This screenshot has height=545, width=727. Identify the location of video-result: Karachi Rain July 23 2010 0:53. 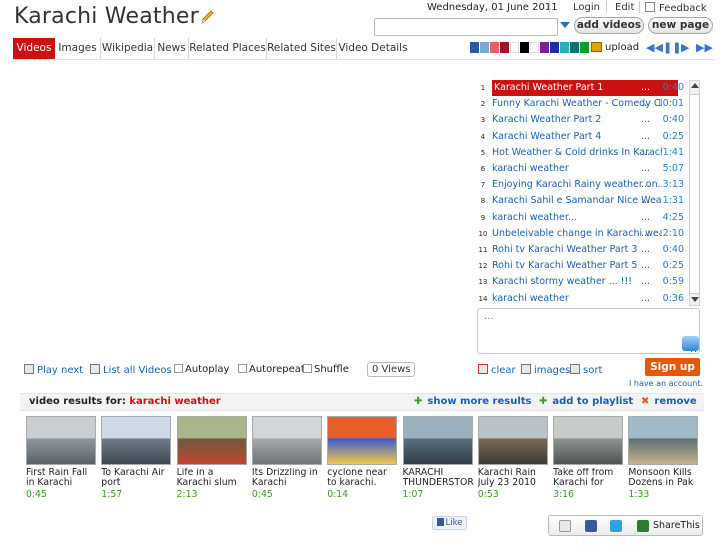
(513, 458).